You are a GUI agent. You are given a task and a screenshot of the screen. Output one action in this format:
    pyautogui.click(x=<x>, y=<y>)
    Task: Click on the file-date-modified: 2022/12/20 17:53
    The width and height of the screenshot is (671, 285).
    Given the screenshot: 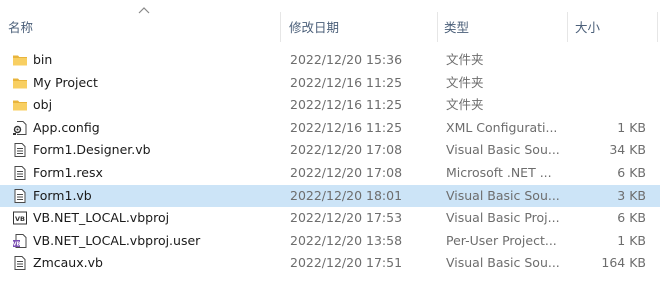 What is the action you would take?
    pyautogui.click(x=346, y=218)
    